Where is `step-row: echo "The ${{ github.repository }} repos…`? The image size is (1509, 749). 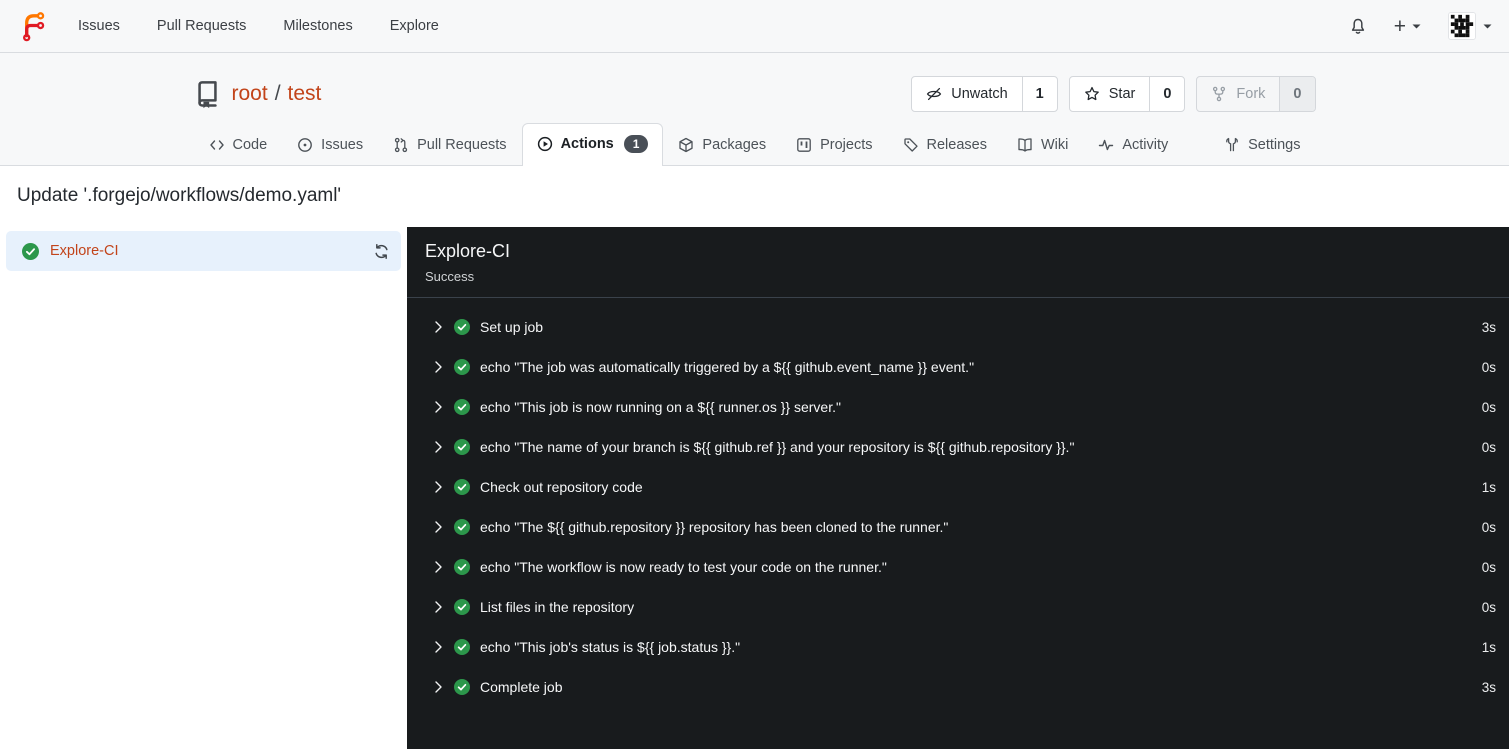 step-row: echo "The ${{ github.repository }} repos… is located at coordinates (958, 527).